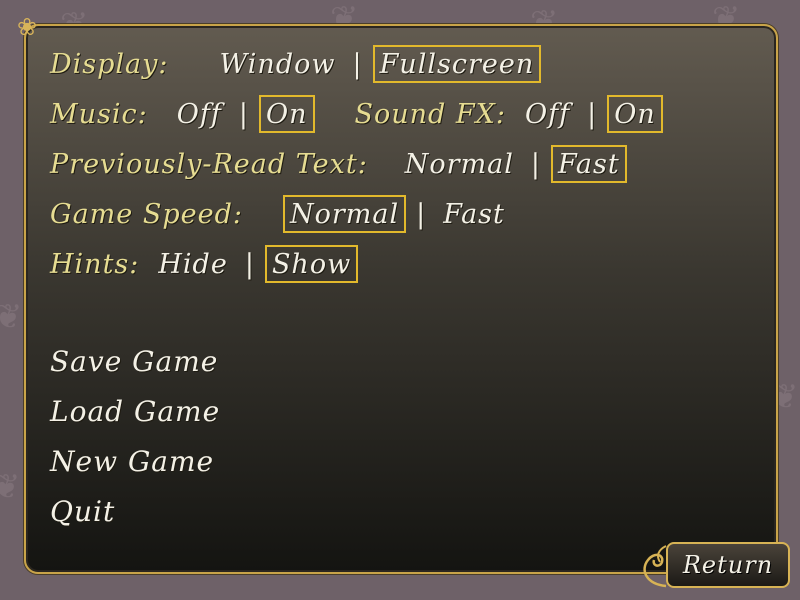  What do you see at coordinates (135, 411) in the screenshot?
I see `load-game-button: Load Game` at bounding box center [135, 411].